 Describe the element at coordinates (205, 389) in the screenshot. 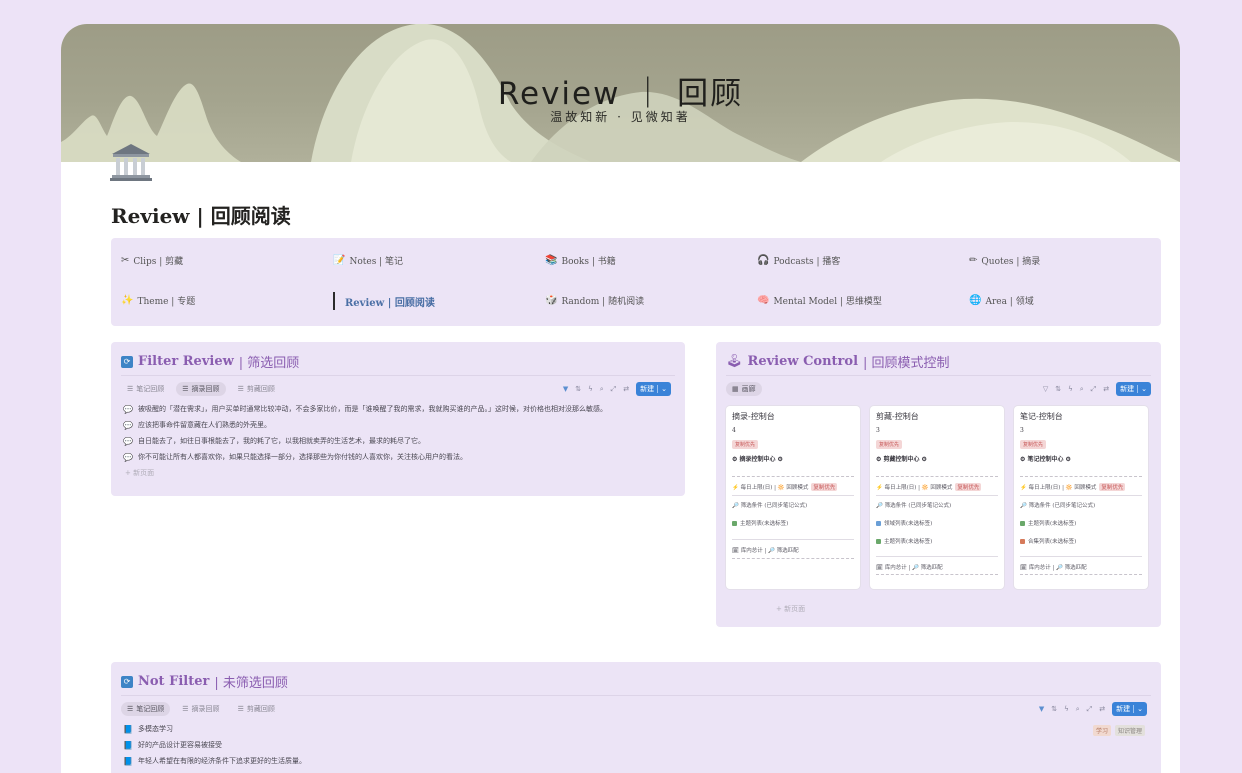

I see `tab-label: 摘录回顾` at that location.